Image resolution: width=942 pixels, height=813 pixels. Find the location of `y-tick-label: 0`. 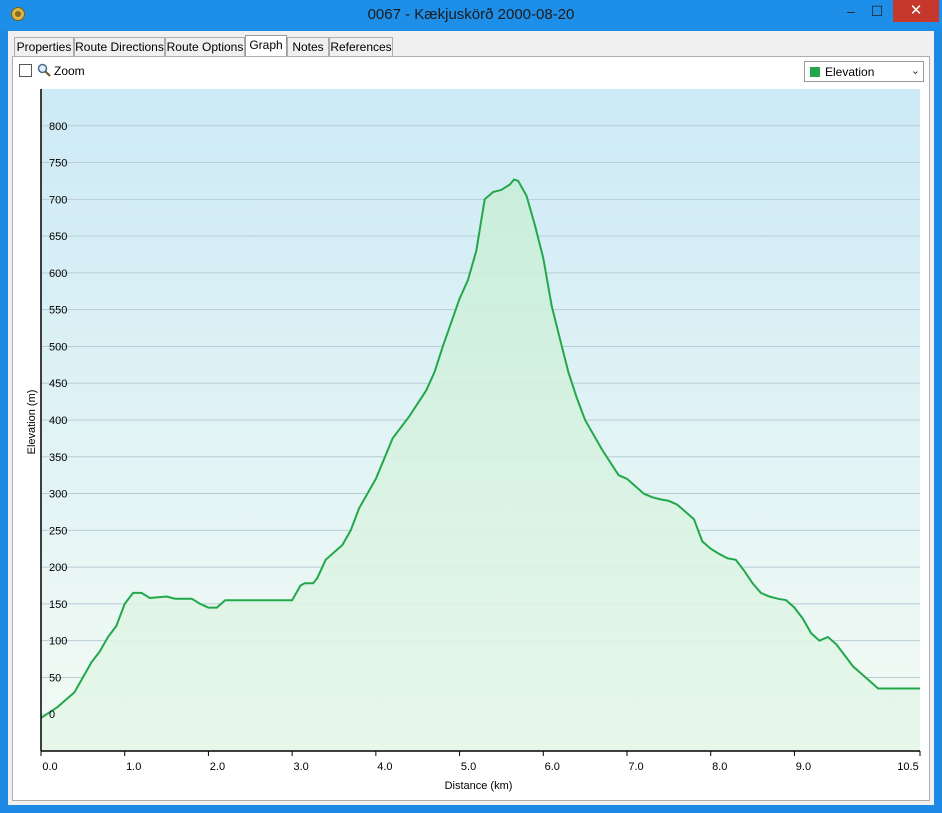

y-tick-label: 0 is located at coordinates (52, 715).